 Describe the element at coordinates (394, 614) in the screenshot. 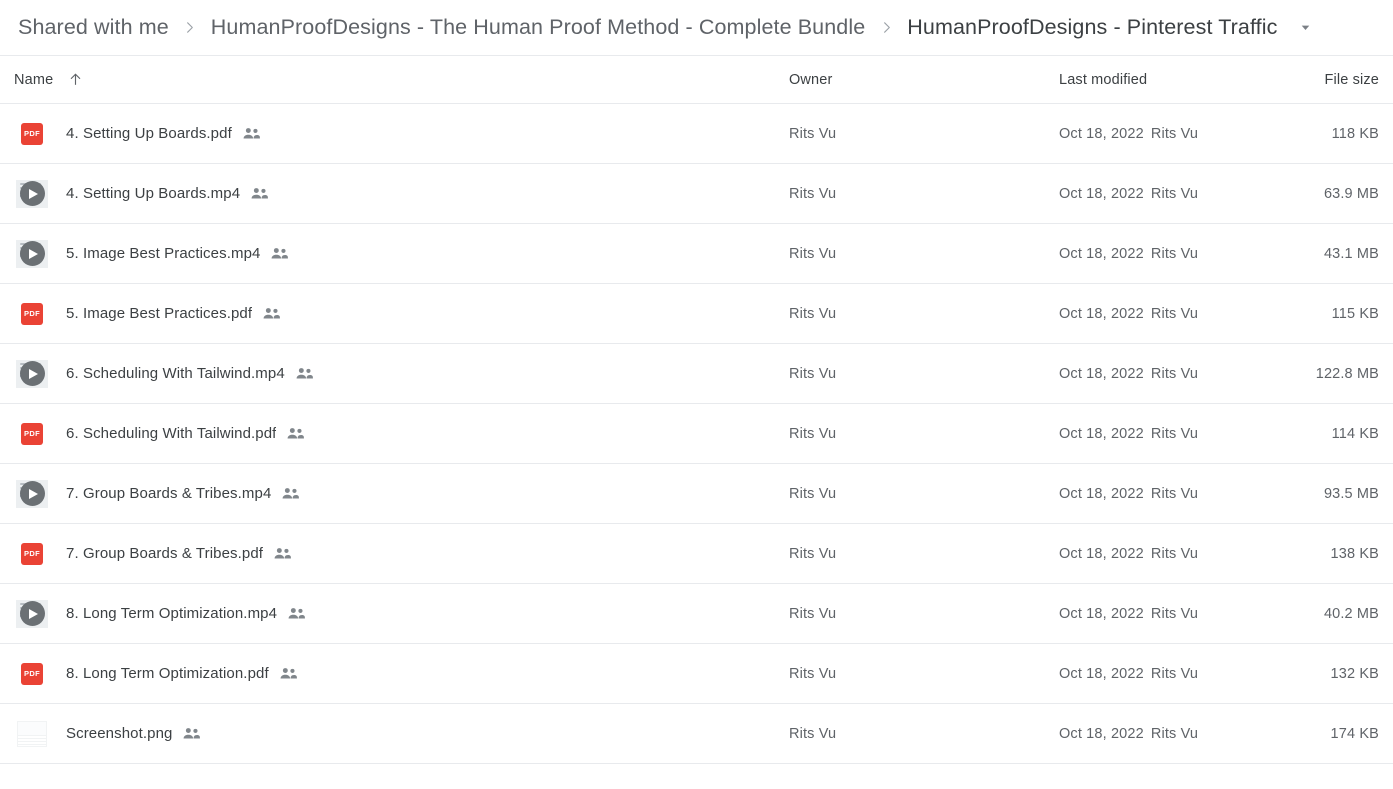

I see `cell-file-name: 8. Long Term Optimization.mp4` at that location.